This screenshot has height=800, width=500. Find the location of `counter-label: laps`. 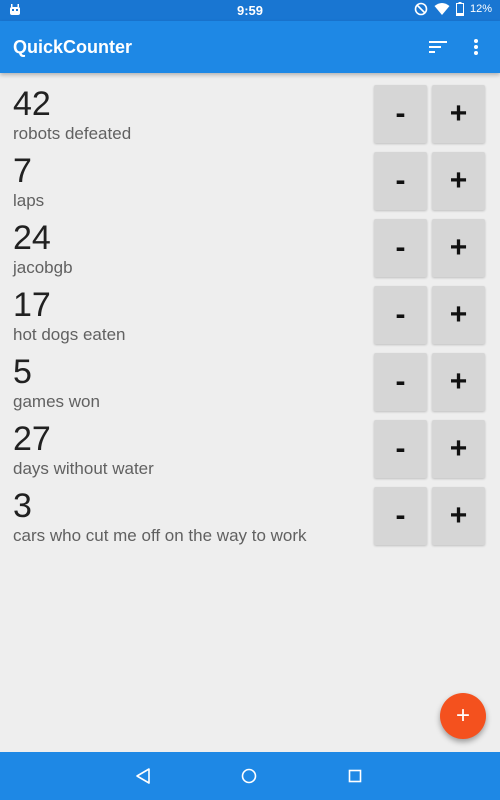

counter-label: laps is located at coordinates (28, 201).